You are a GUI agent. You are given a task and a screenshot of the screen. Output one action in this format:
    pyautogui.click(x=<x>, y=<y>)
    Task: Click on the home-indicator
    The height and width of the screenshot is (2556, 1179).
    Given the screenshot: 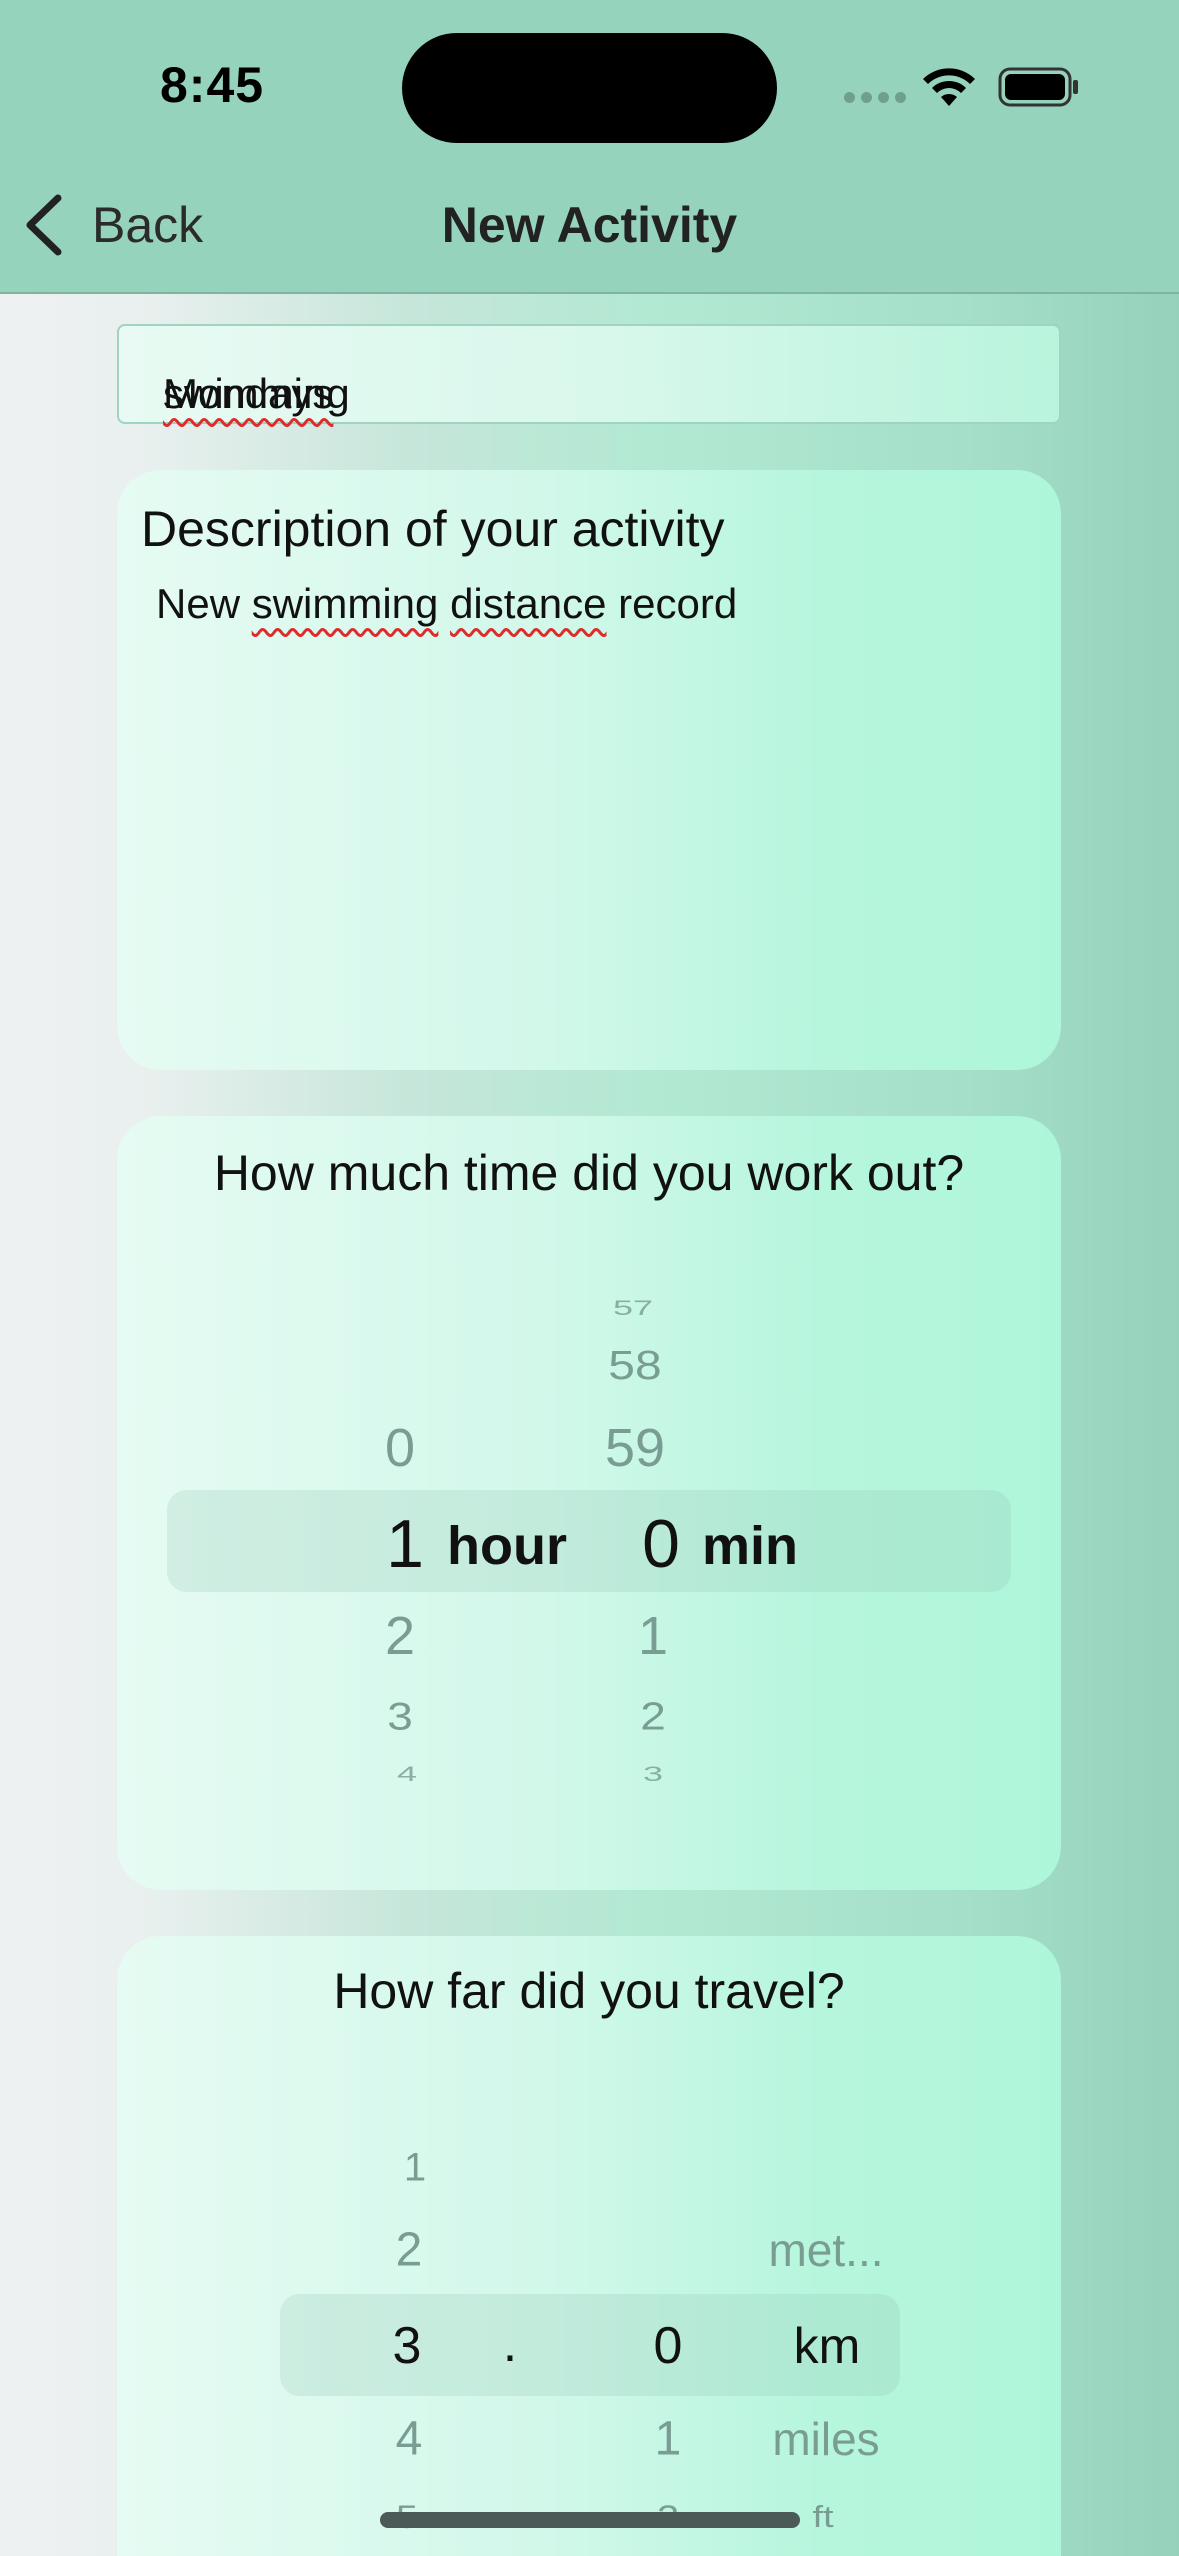 What is the action you would take?
    pyautogui.click(x=590, y=2520)
    